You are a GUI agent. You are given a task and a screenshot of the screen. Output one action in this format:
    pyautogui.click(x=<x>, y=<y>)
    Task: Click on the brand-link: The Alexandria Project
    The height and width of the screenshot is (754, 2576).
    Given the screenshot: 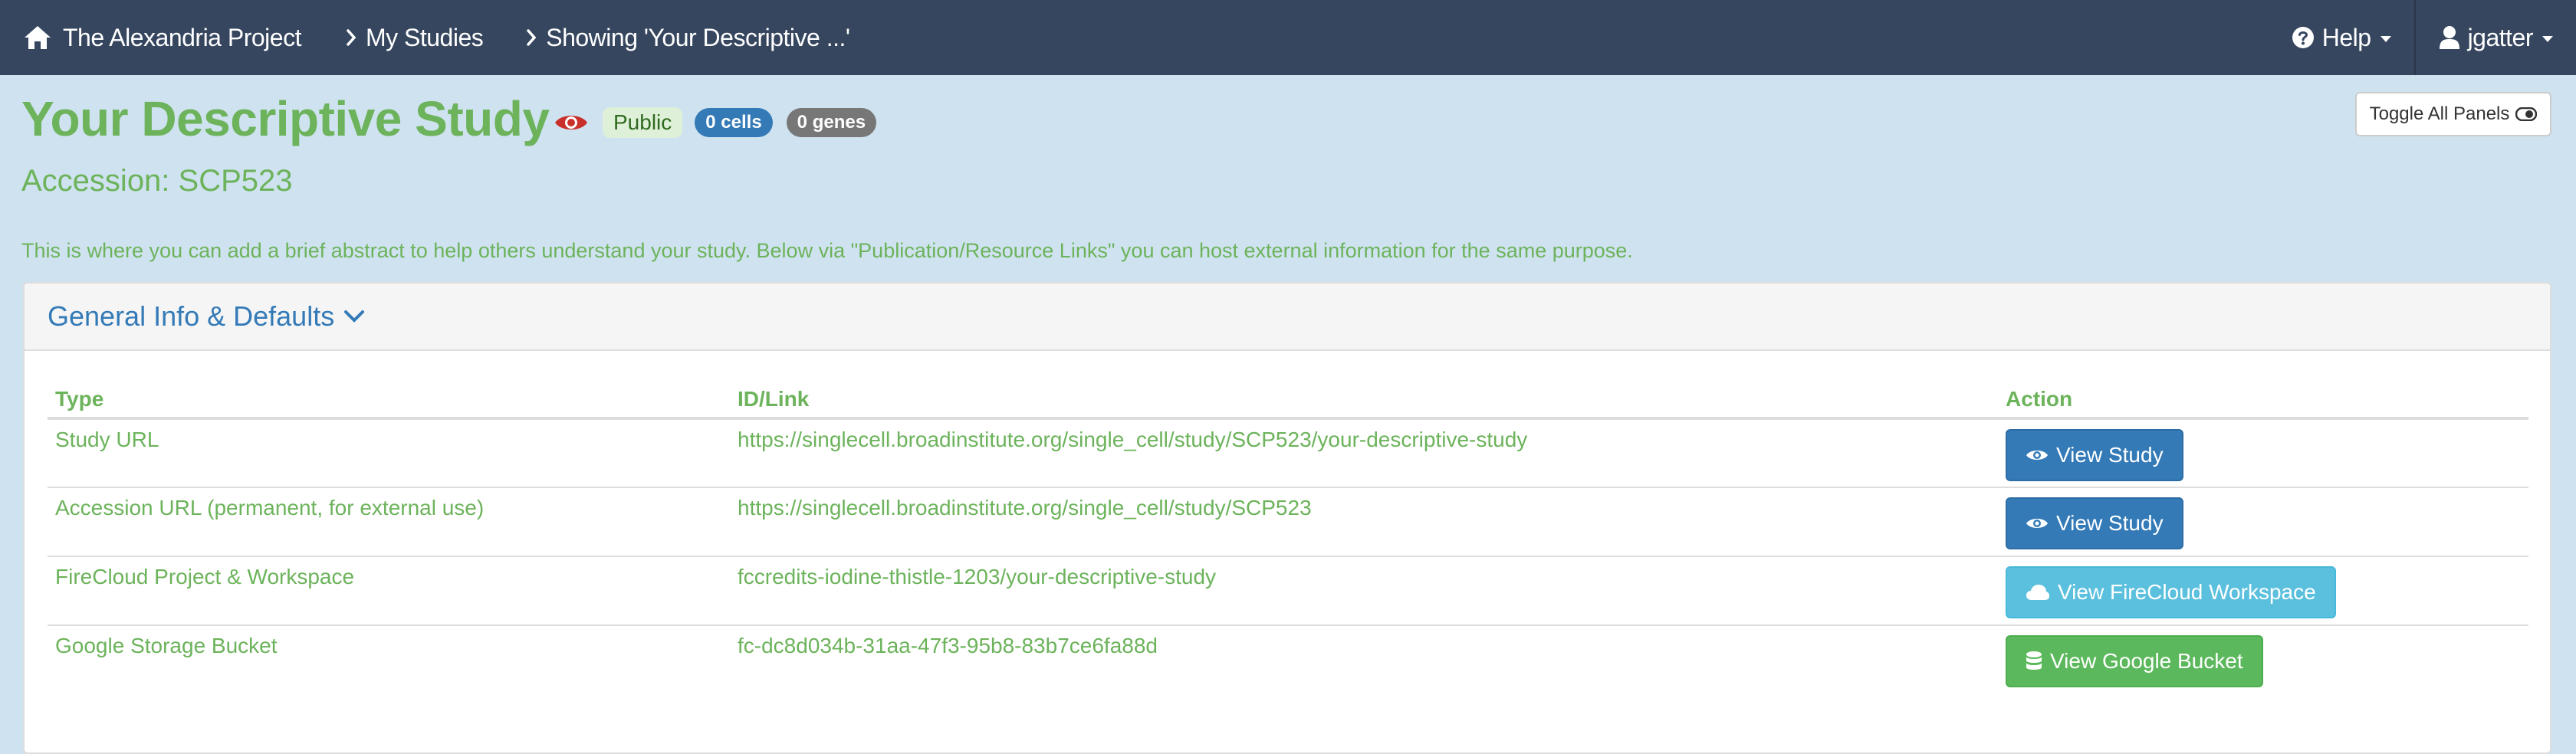 What is the action you would take?
    pyautogui.click(x=151, y=37)
    